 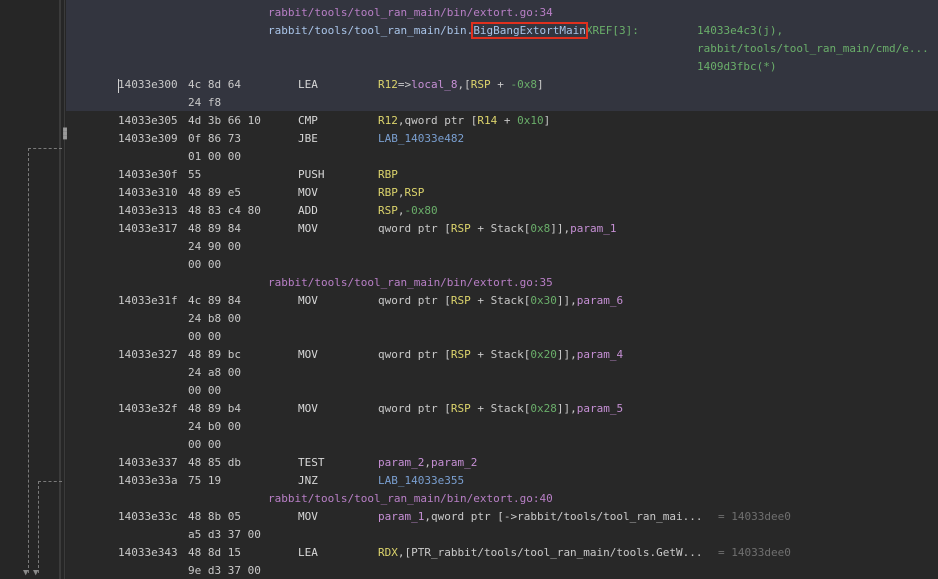 What do you see at coordinates (148, 553) in the screenshot?
I see `instruction-address: 14033e343` at bounding box center [148, 553].